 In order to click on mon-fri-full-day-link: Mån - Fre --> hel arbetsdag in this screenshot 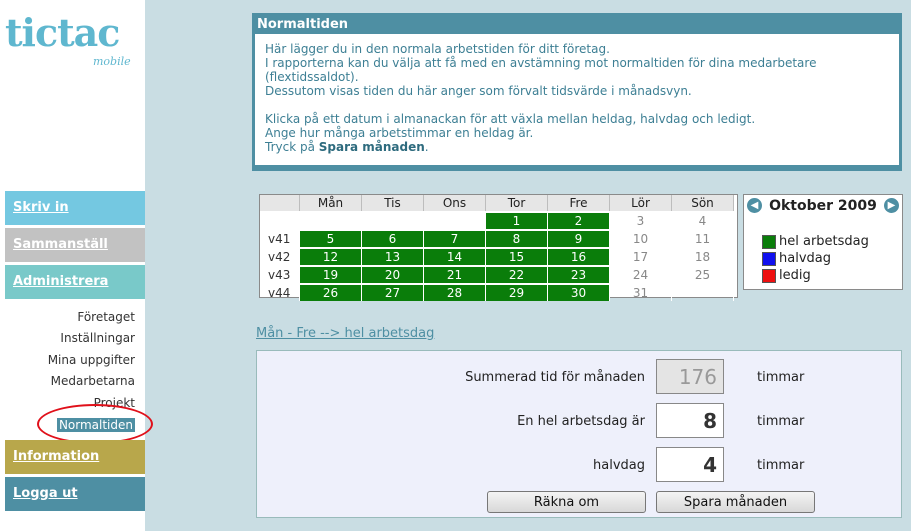, I will do `click(345, 333)`.